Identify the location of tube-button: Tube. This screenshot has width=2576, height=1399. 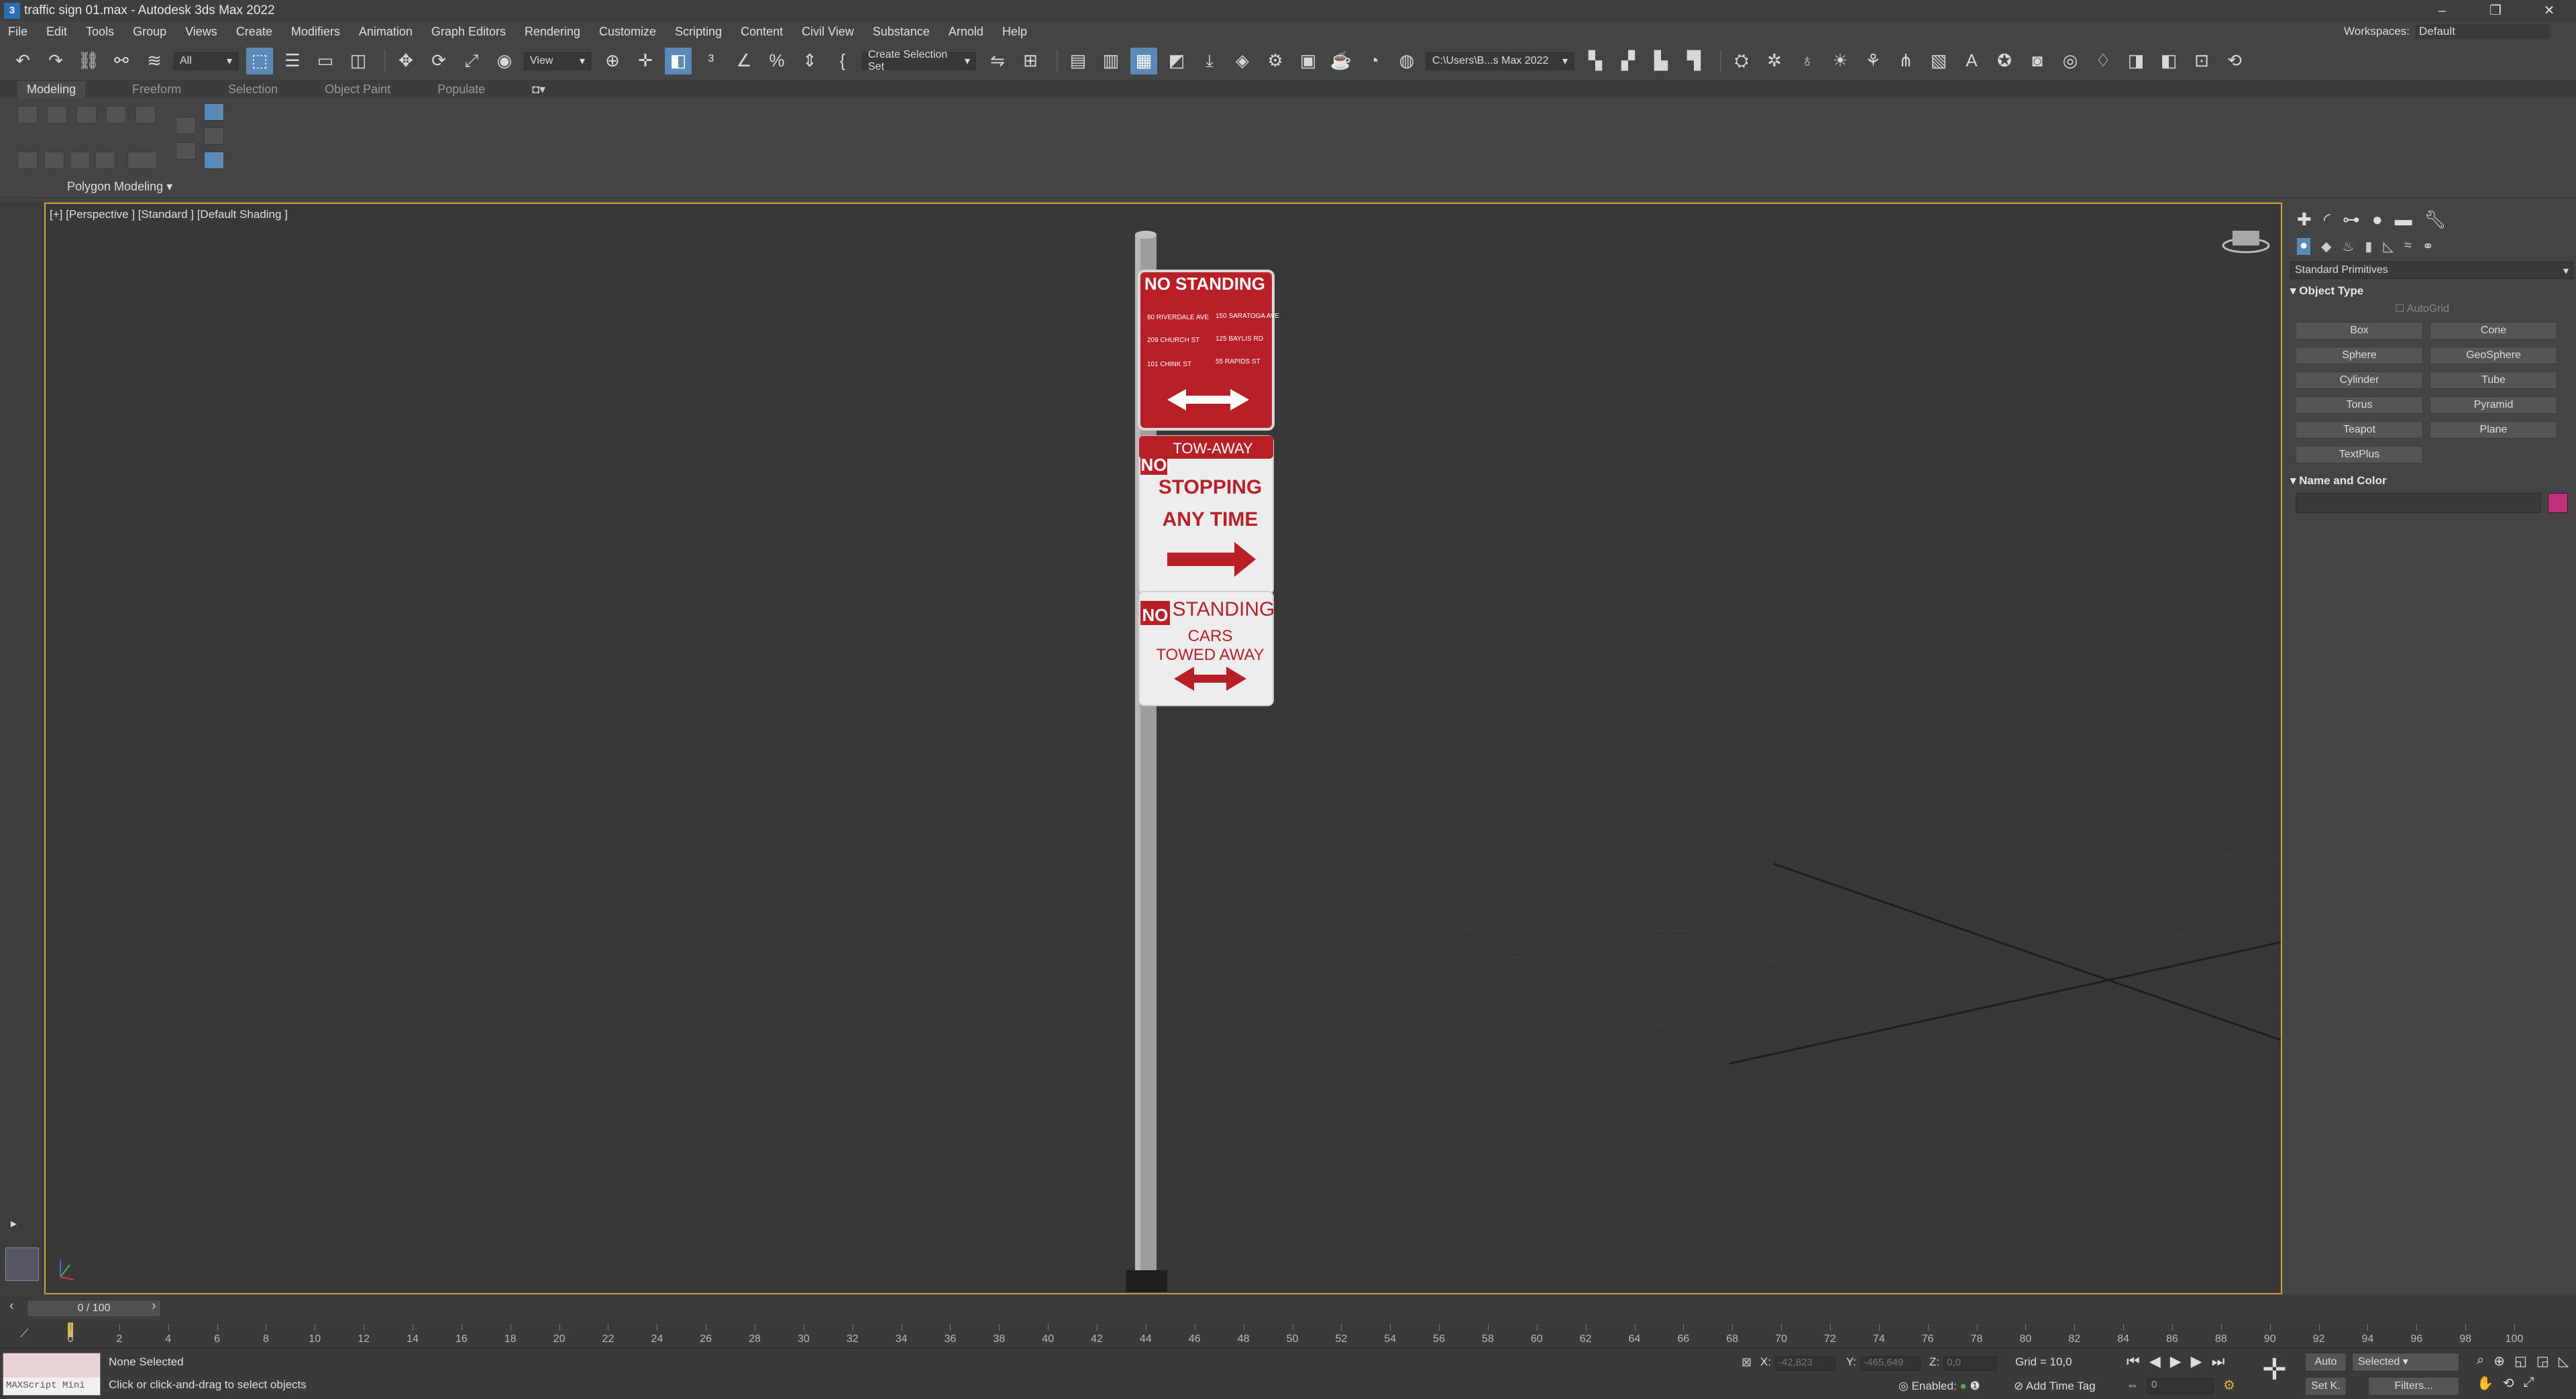
(2493, 380).